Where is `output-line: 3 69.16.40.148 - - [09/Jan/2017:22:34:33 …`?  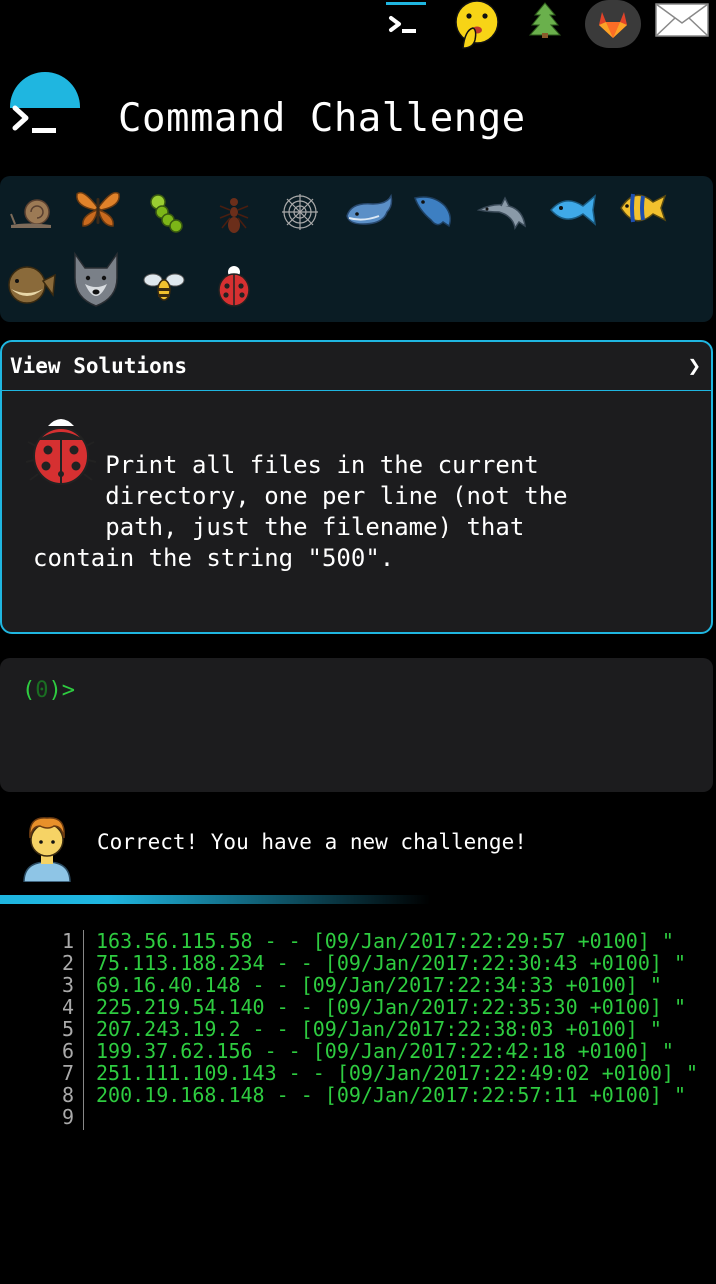 output-line: 3 69.16.40.148 - - [09/Jan/2017:22:34:33 … is located at coordinates (358, 985).